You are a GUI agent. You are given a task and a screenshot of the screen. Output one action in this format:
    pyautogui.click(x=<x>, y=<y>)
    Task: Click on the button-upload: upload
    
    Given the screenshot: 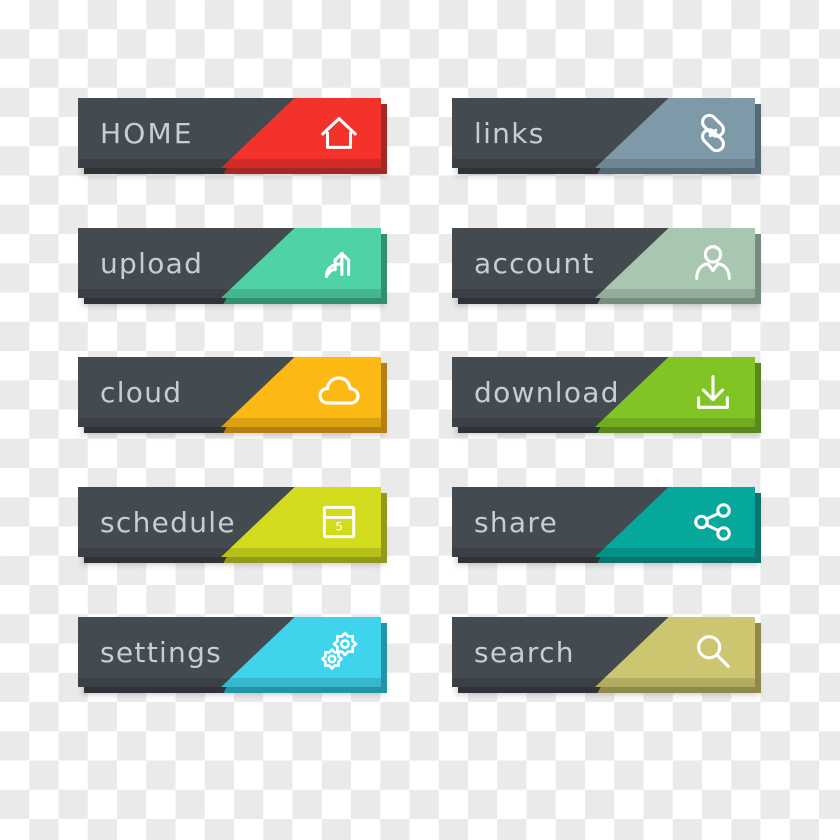 What is the action you would take?
    pyautogui.click(x=232, y=267)
    